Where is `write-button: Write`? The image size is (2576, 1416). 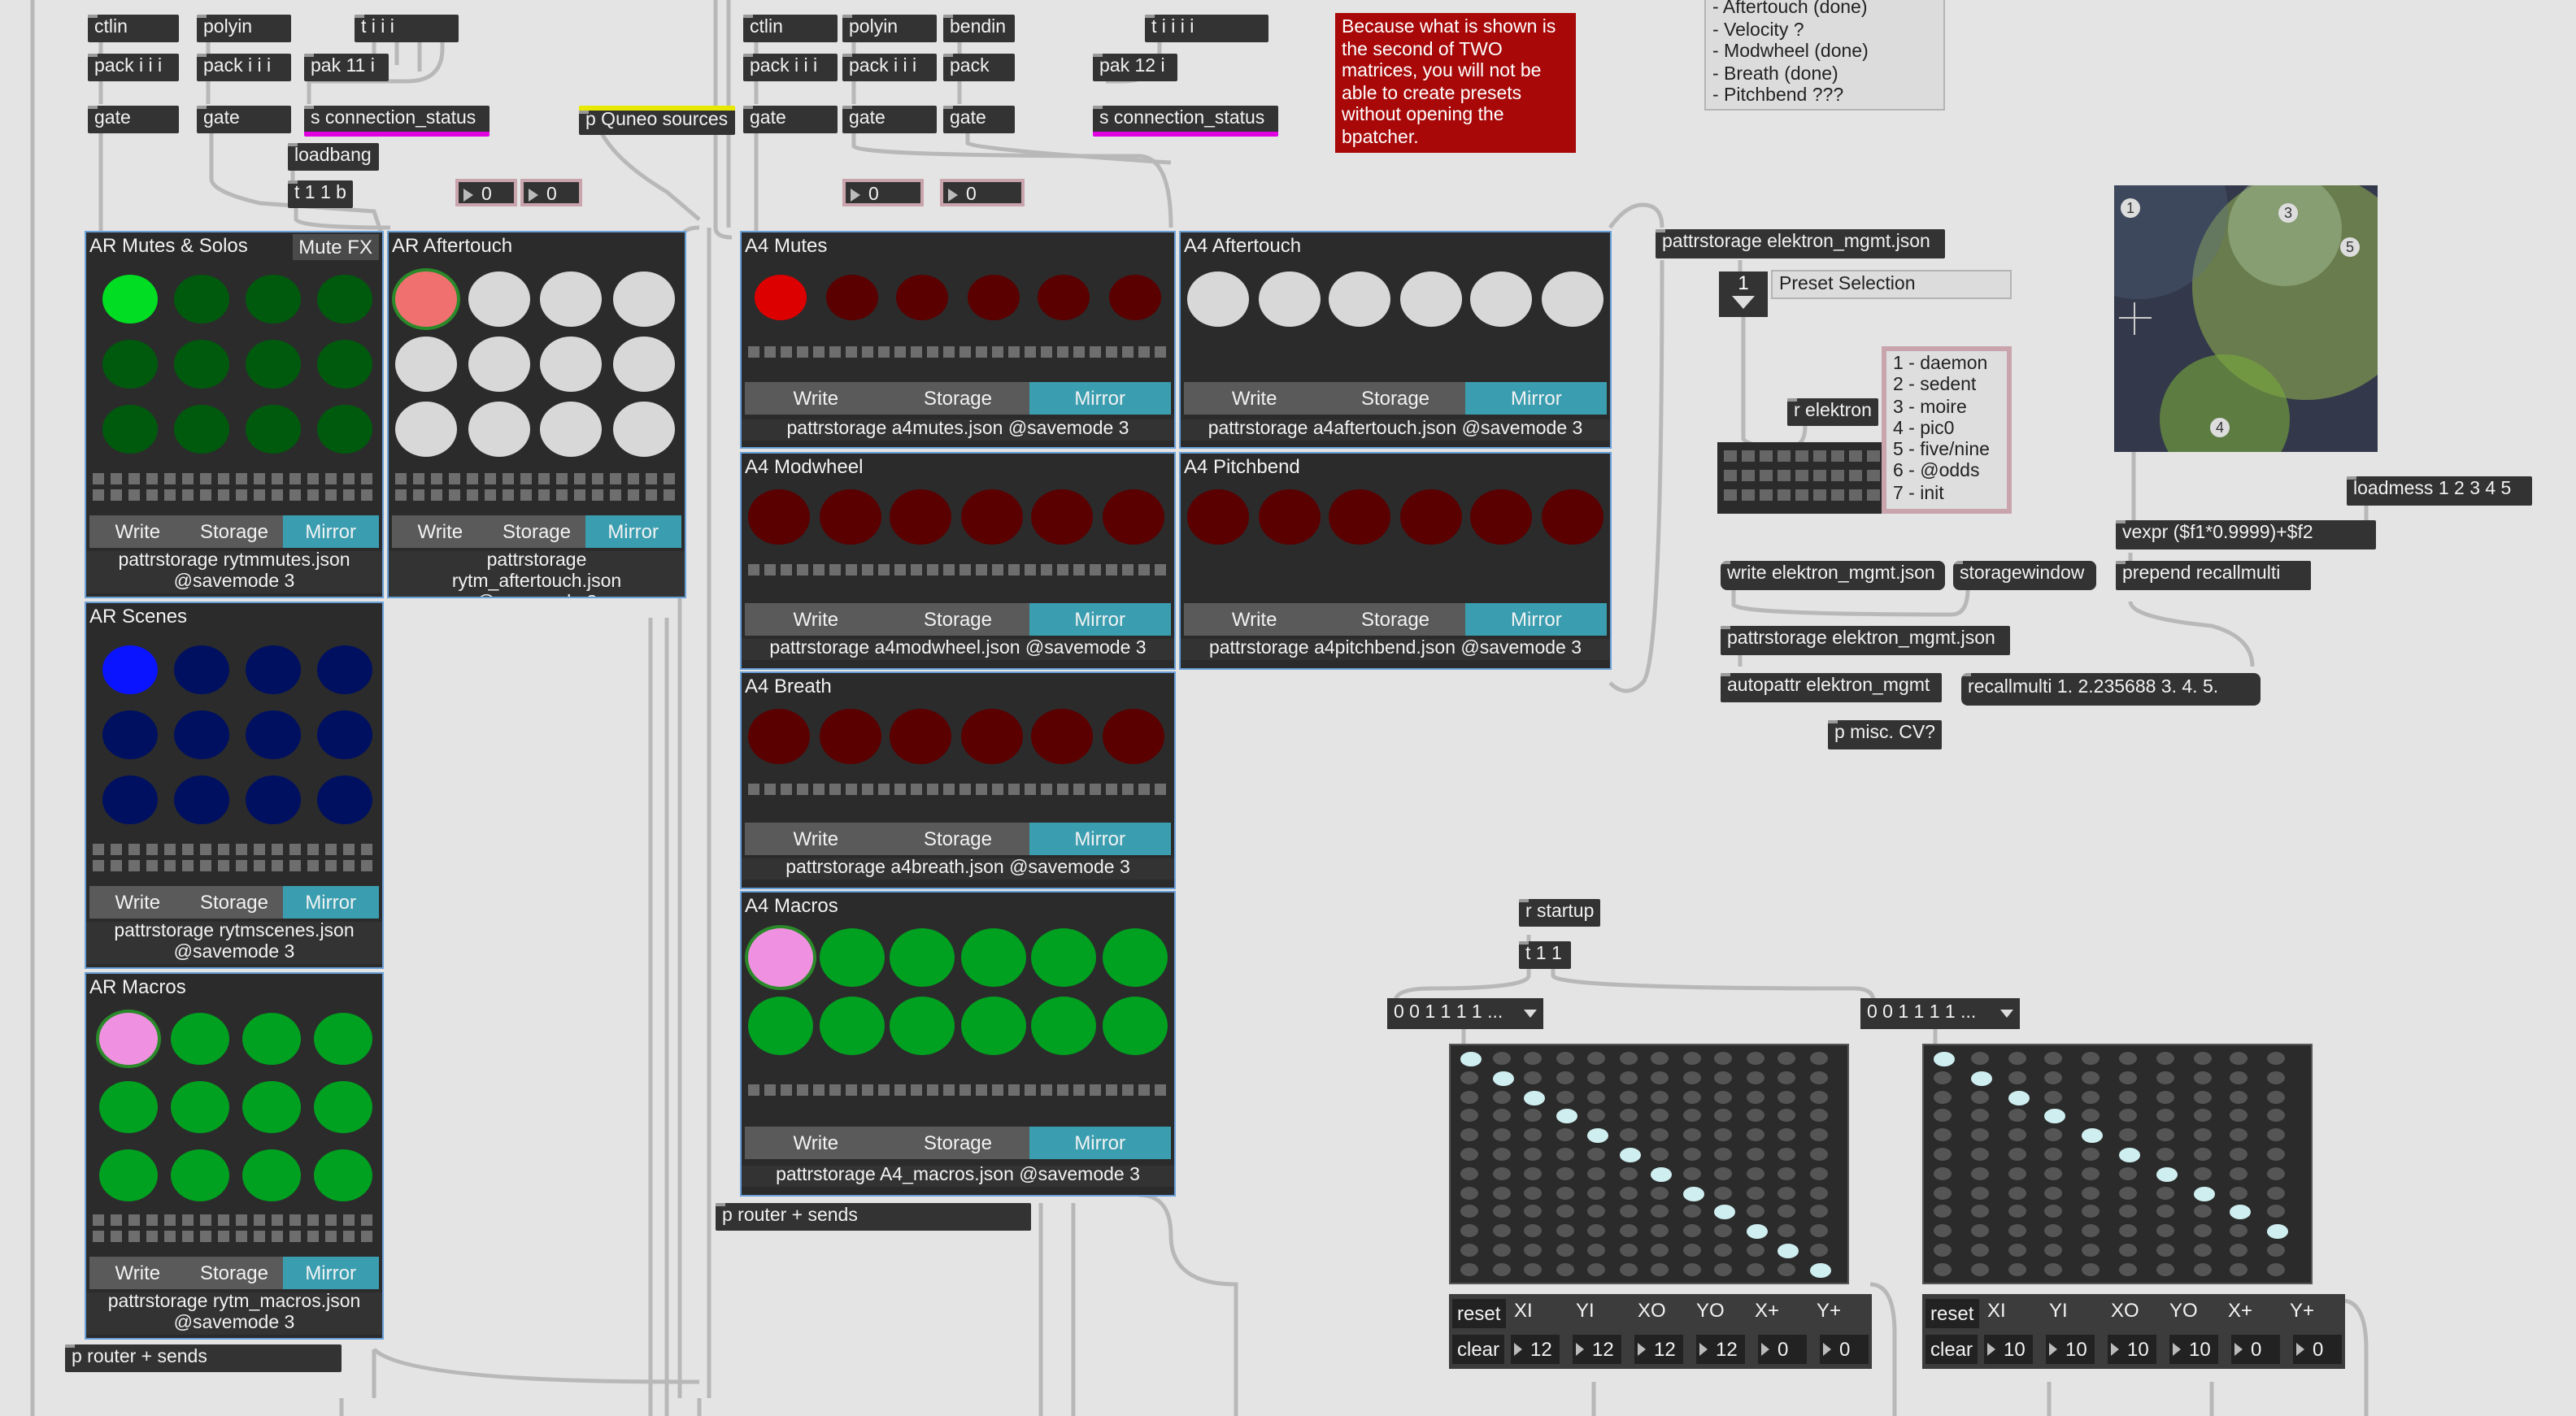 write-button: Write is located at coordinates (138, 531).